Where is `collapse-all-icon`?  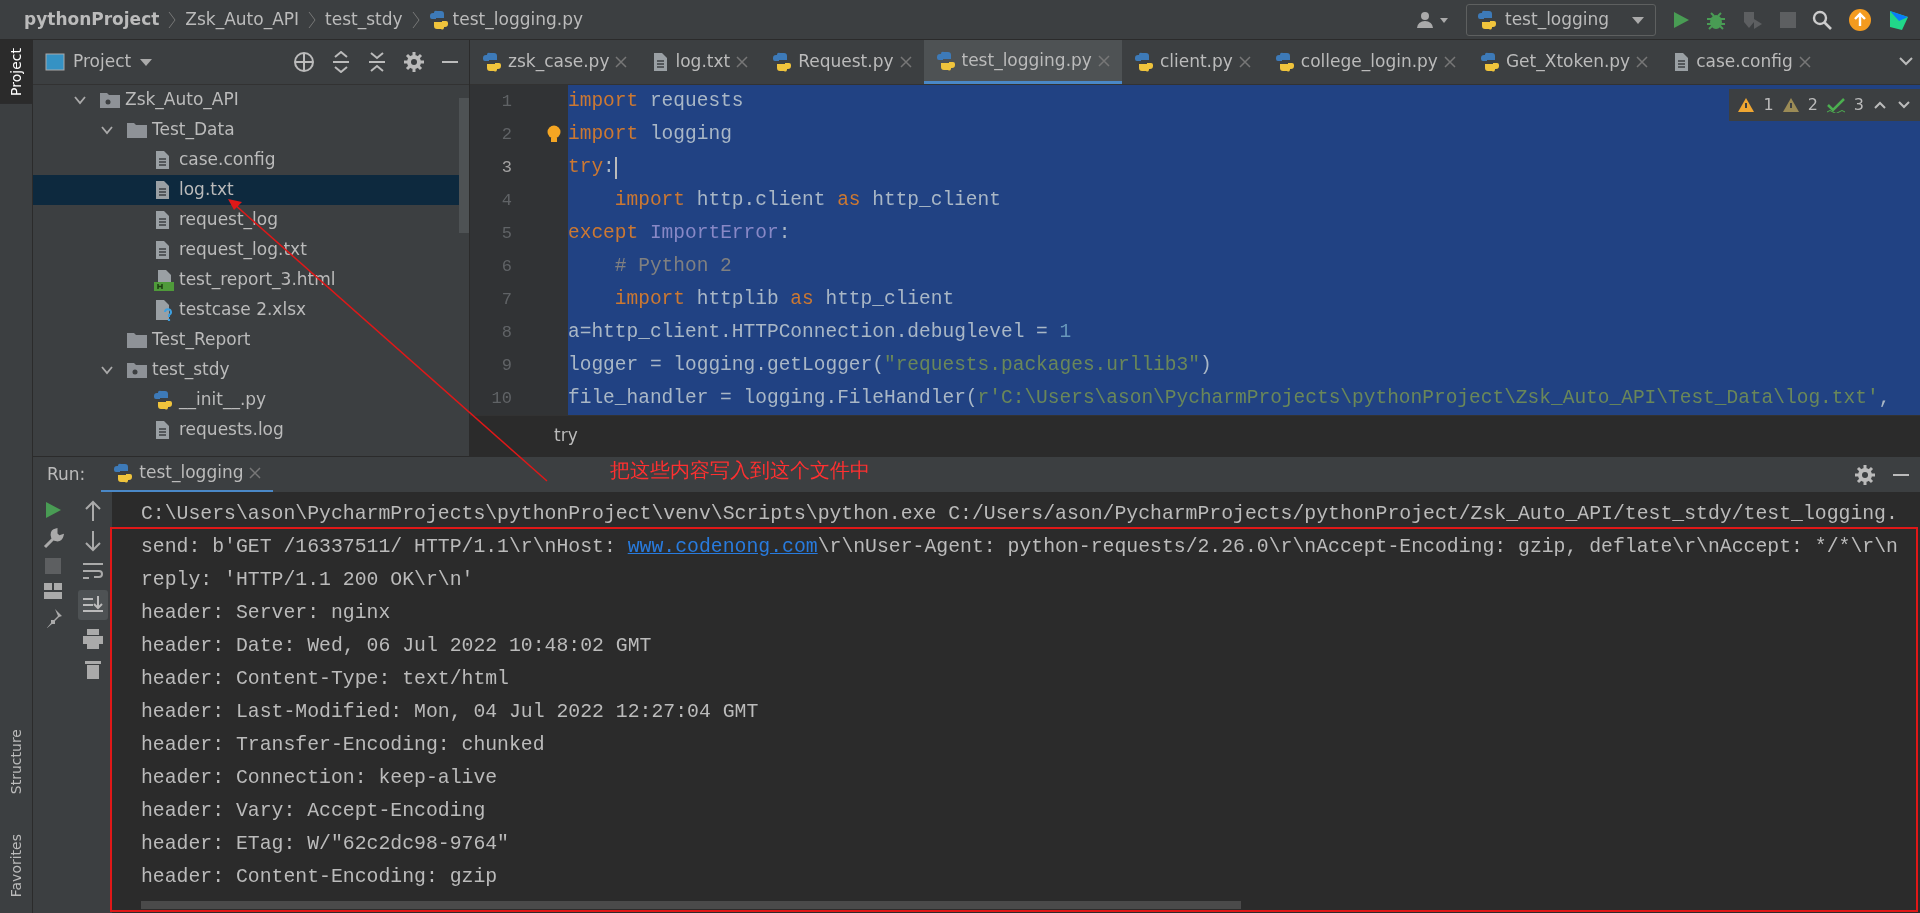
collapse-all-icon is located at coordinates (377, 62).